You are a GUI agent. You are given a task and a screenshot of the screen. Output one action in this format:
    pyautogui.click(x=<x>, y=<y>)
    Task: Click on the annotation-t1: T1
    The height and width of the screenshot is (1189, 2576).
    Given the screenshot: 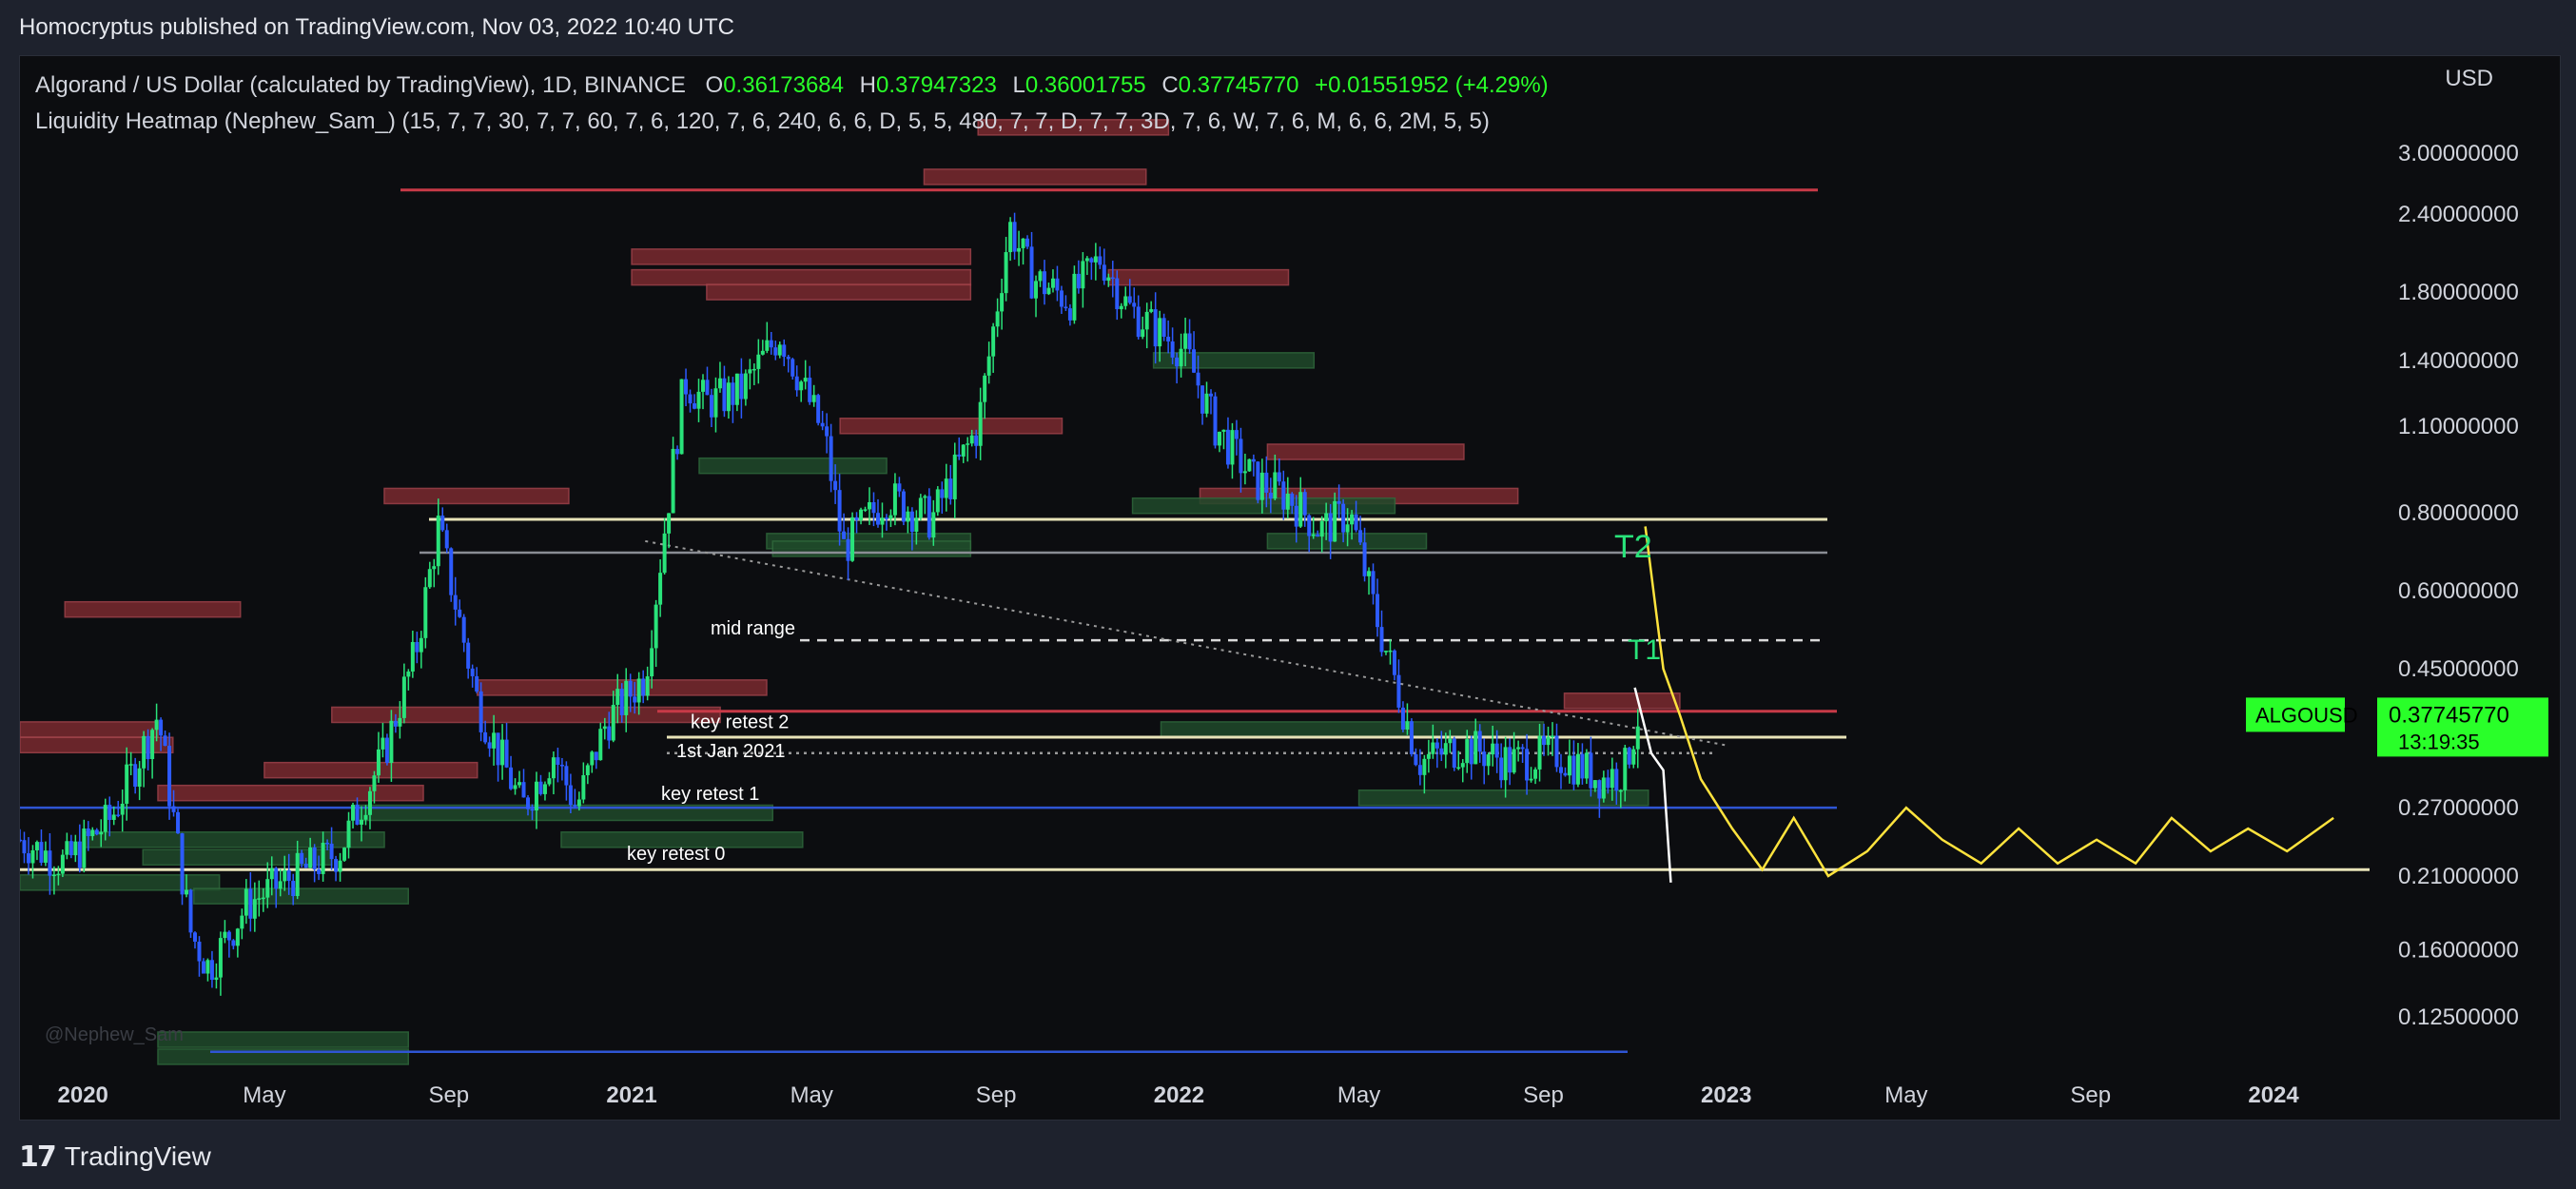 What is the action you would take?
    pyautogui.click(x=1645, y=650)
    